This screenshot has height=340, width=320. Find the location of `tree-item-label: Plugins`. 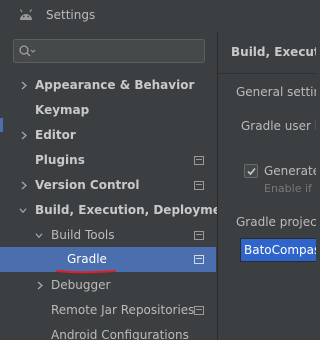

tree-item-label: Plugins is located at coordinates (60, 160).